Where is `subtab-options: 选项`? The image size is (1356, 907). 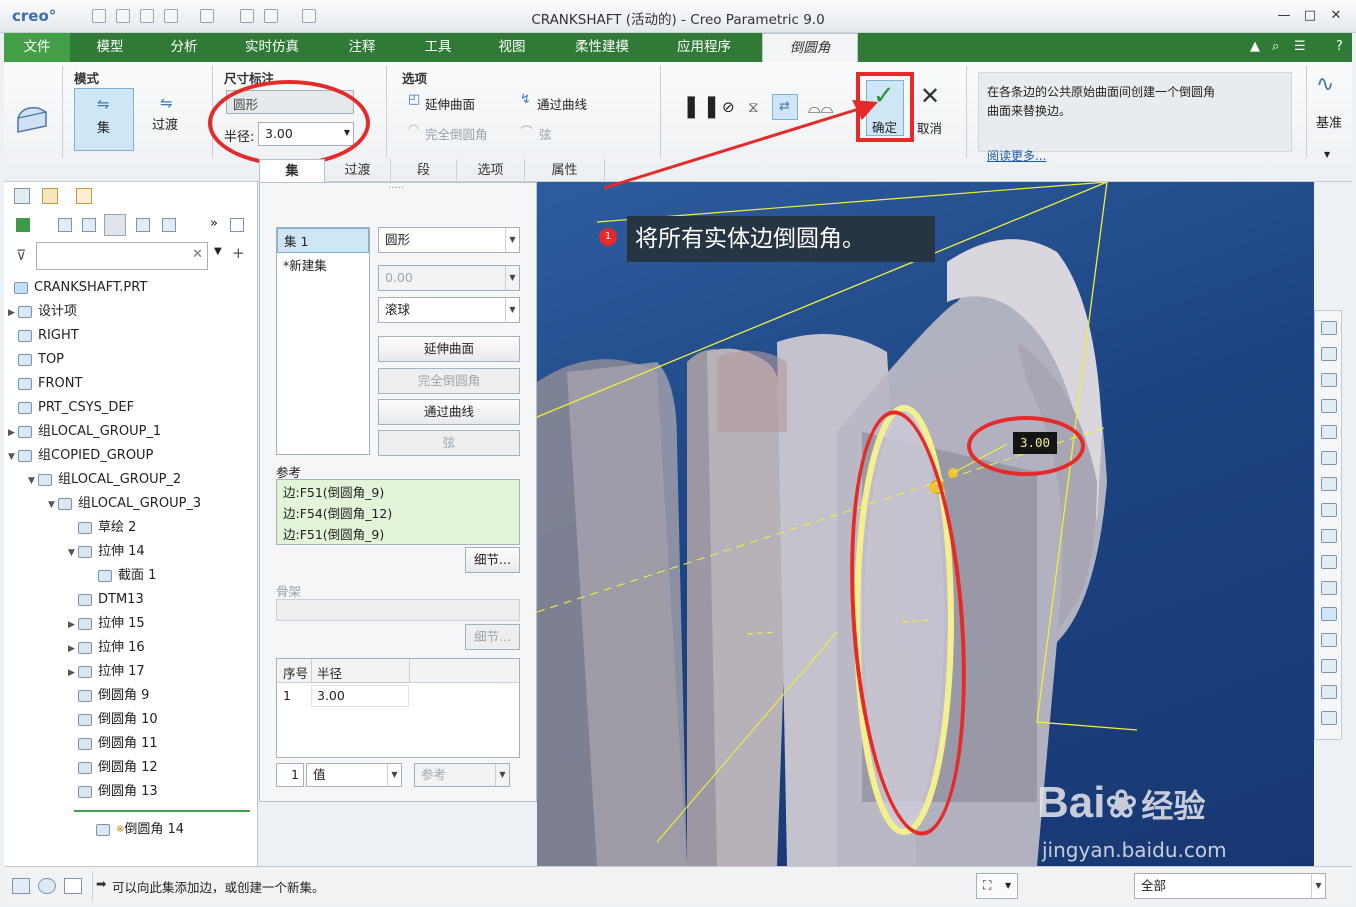 subtab-options: 选项 is located at coordinates (491, 170).